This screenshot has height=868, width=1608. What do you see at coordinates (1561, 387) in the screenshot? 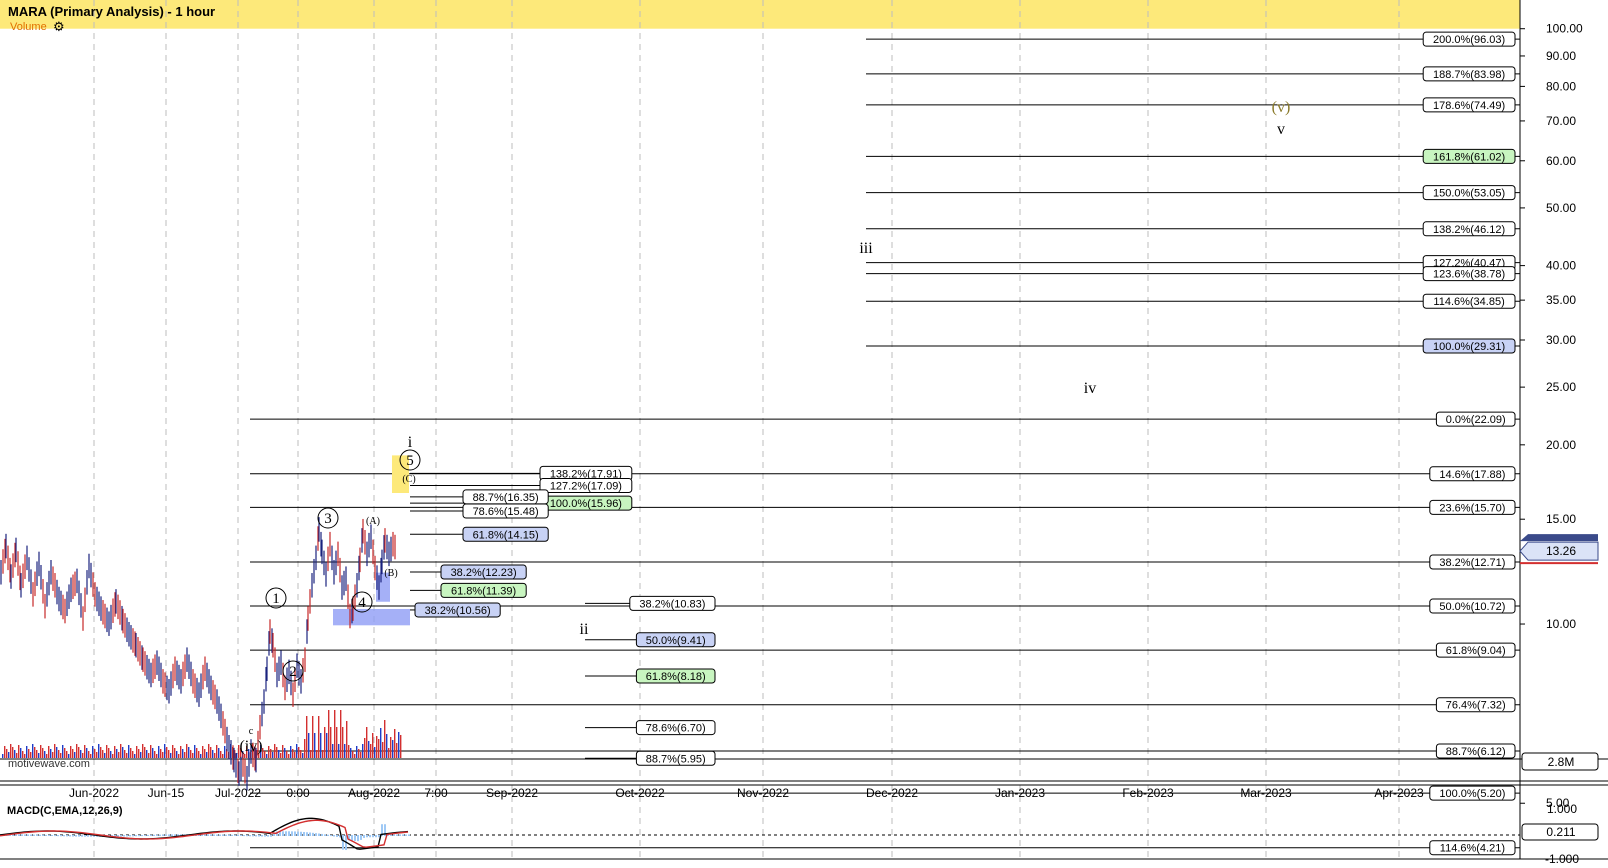
I see `price-tick-label: 25.00` at bounding box center [1561, 387].